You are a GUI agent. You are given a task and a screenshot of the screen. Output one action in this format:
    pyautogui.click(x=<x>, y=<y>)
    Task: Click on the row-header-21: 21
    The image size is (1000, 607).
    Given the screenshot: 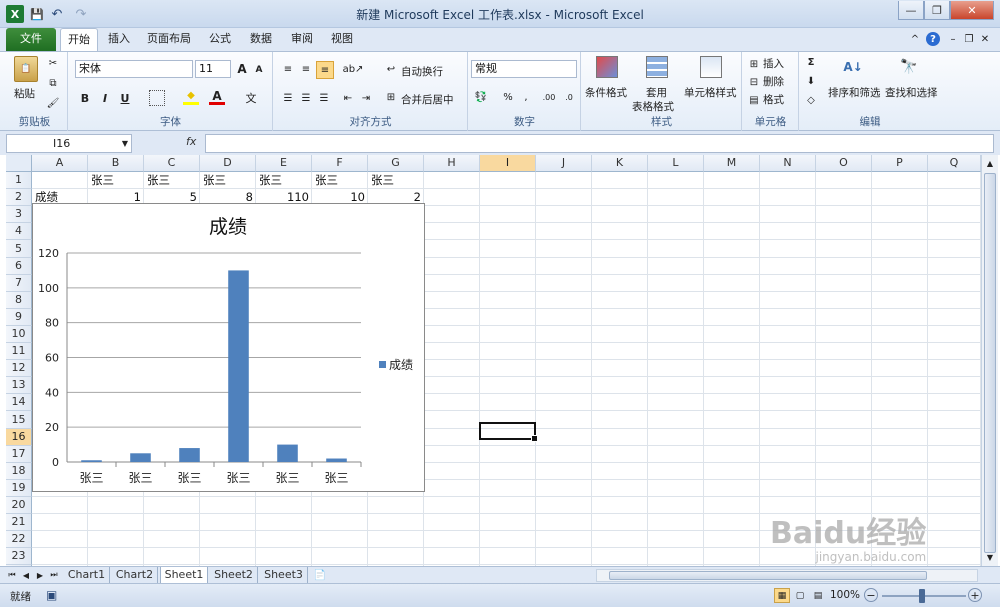 What is the action you would take?
    pyautogui.click(x=19, y=522)
    